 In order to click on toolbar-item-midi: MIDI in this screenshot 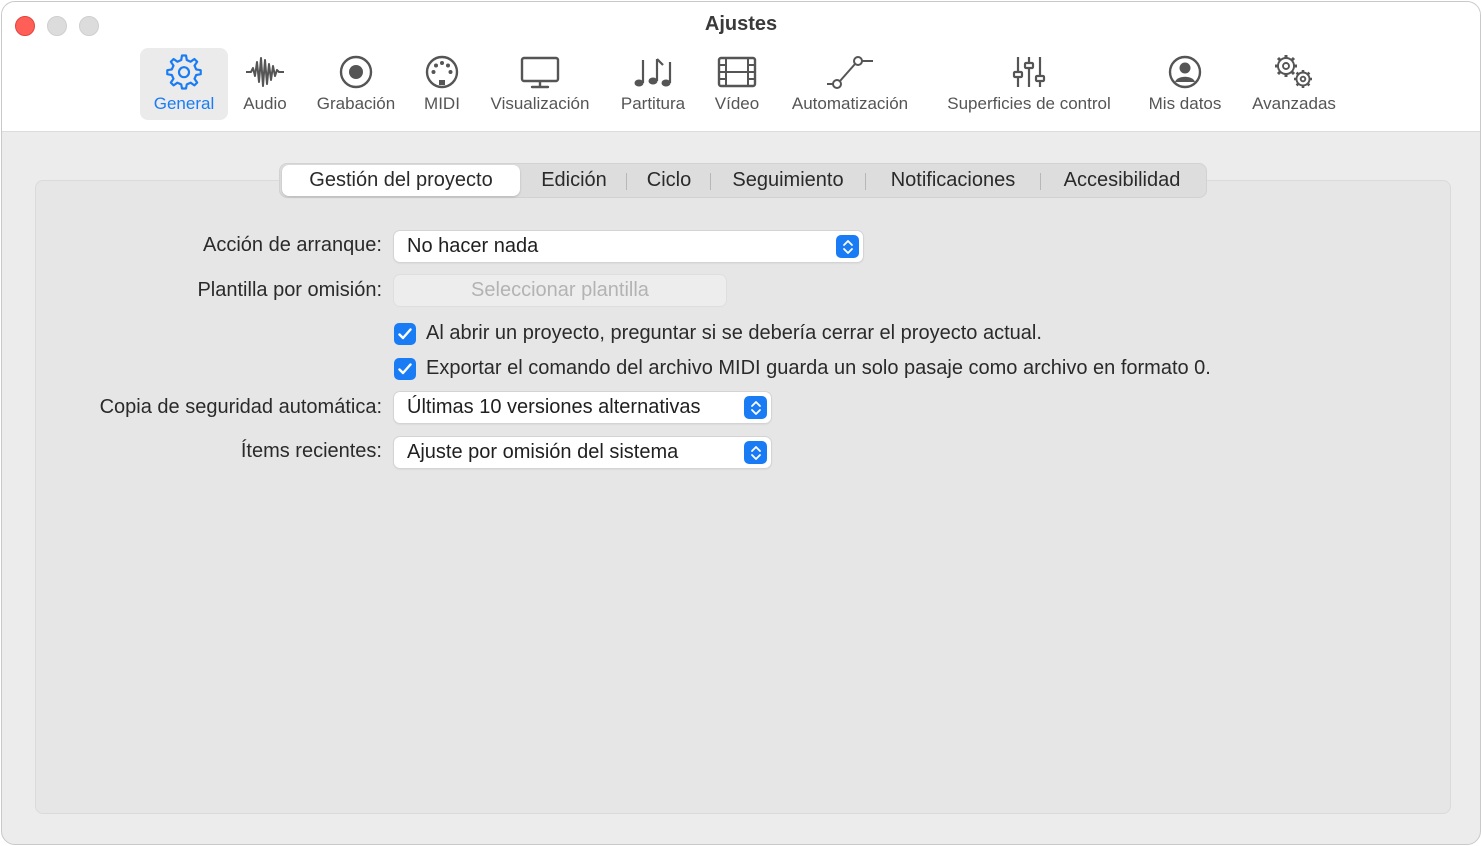, I will do `click(442, 84)`.